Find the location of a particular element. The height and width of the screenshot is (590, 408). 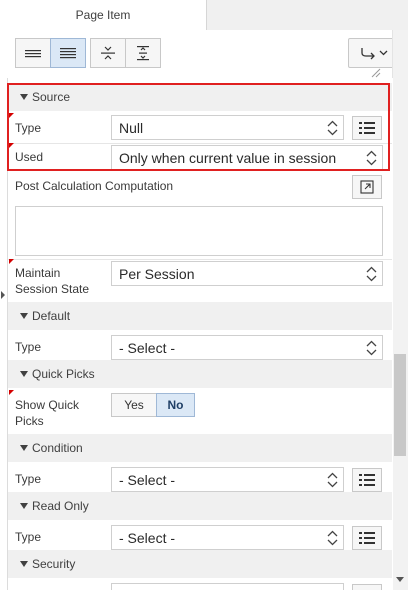

section-title: Quick Picks is located at coordinates (63, 374).